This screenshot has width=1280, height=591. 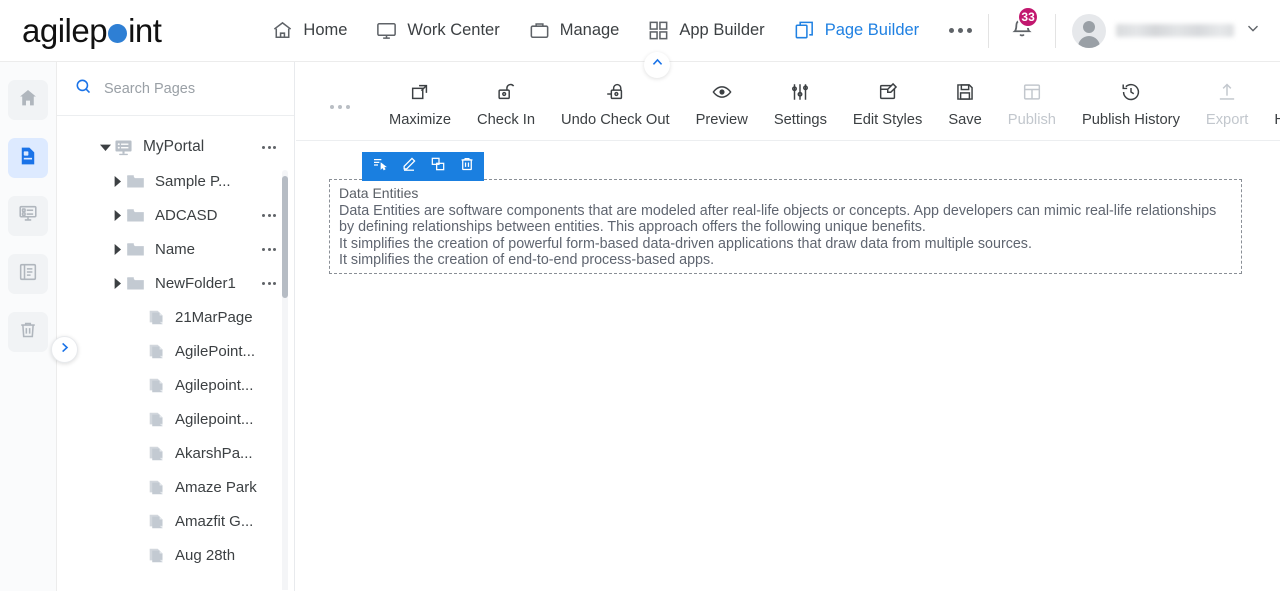 What do you see at coordinates (615, 92) in the screenshot?
I see `lock-undo-icon` at bounding box center [615, 92].